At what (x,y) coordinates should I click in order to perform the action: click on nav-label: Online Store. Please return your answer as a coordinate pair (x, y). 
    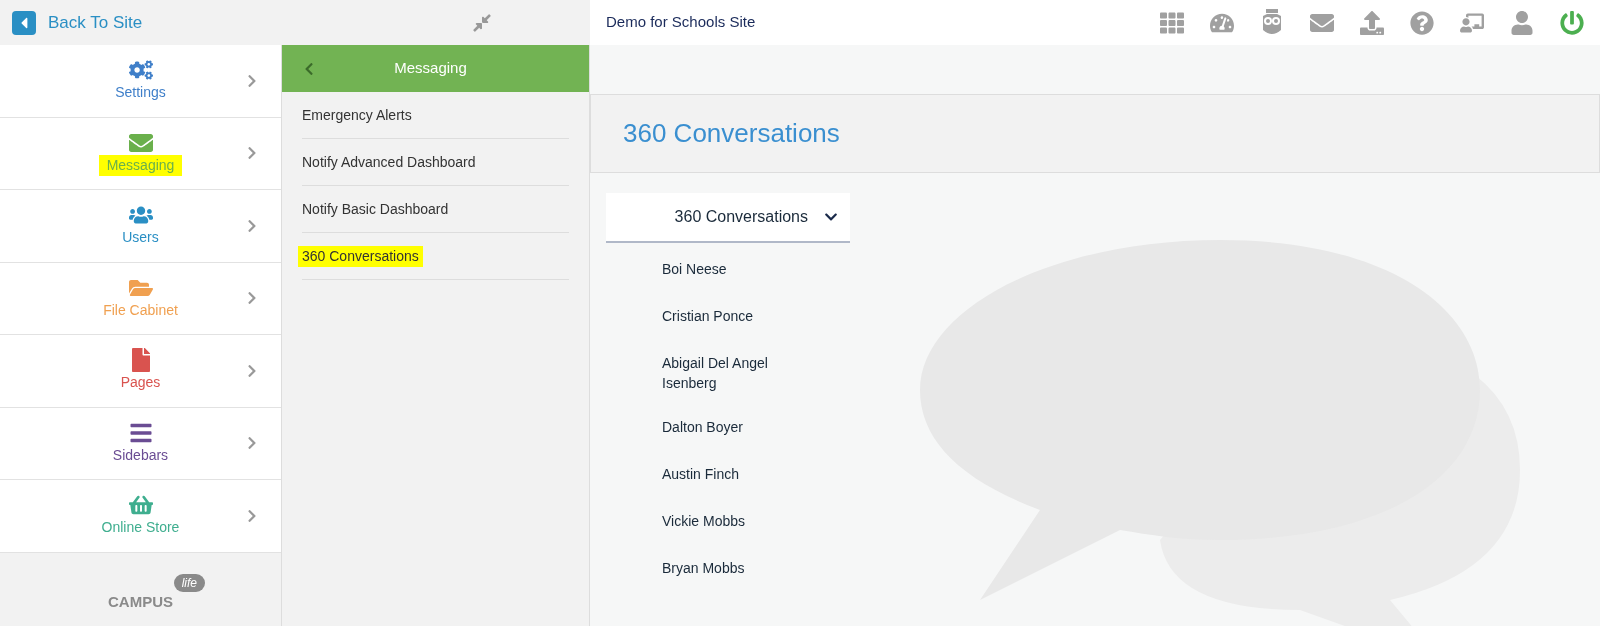
    Looking at the image, I should click on (140, 528).